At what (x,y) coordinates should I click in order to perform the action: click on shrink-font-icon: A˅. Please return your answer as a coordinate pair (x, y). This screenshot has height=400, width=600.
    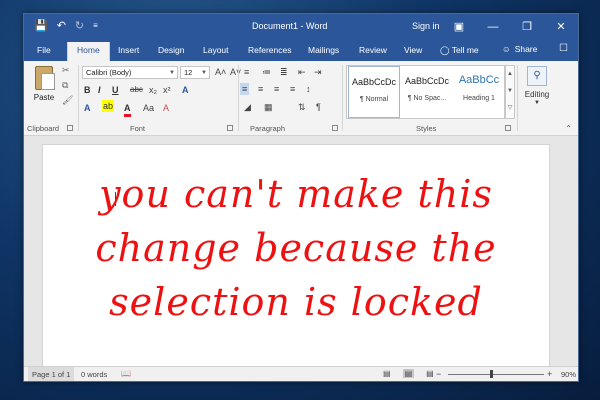
    Looking at the image, I should click on (235, 72).